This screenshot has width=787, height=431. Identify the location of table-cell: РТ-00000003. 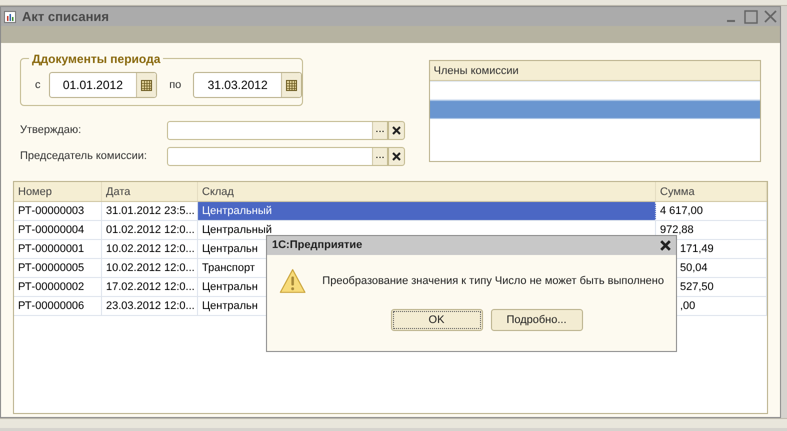
(58, 211).